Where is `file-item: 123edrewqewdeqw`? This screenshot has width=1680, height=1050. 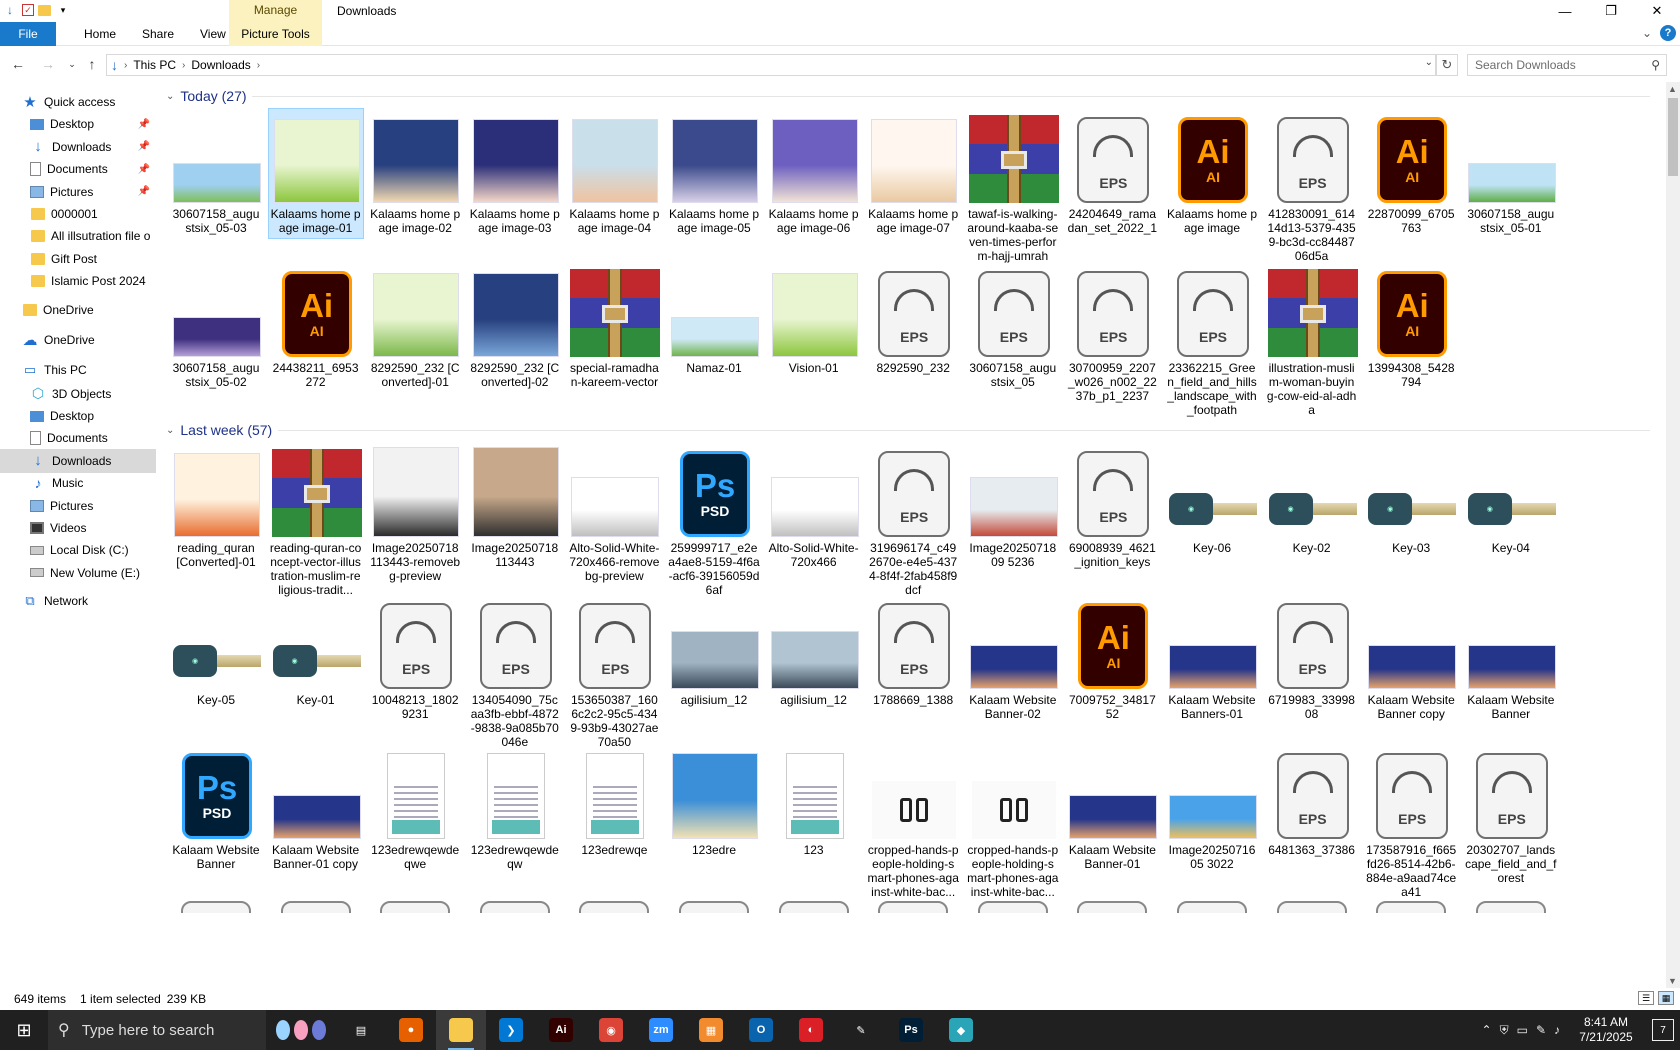
file-item: 123edrewqewdeqw is located at coordinates (515, 809).